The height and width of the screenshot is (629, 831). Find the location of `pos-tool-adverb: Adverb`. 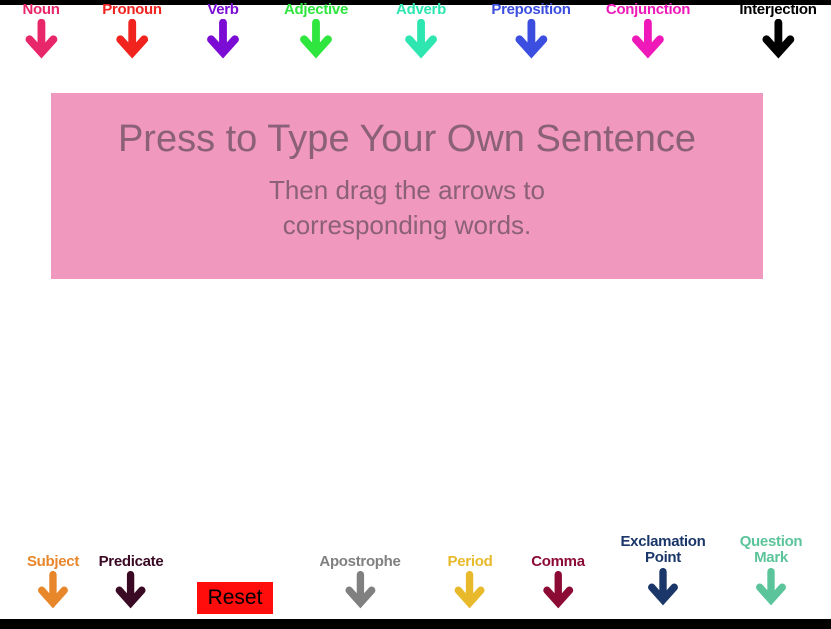

pos-tool-adverb: Adverb is located at coordinates (421, 30).